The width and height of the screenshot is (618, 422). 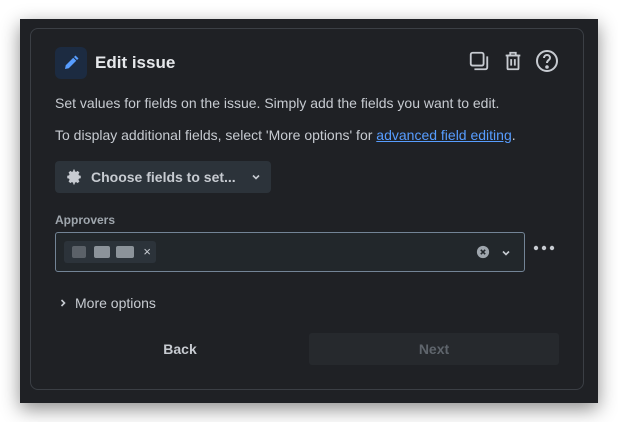 I want to click on copy-icon, so click(x=479, y=61).